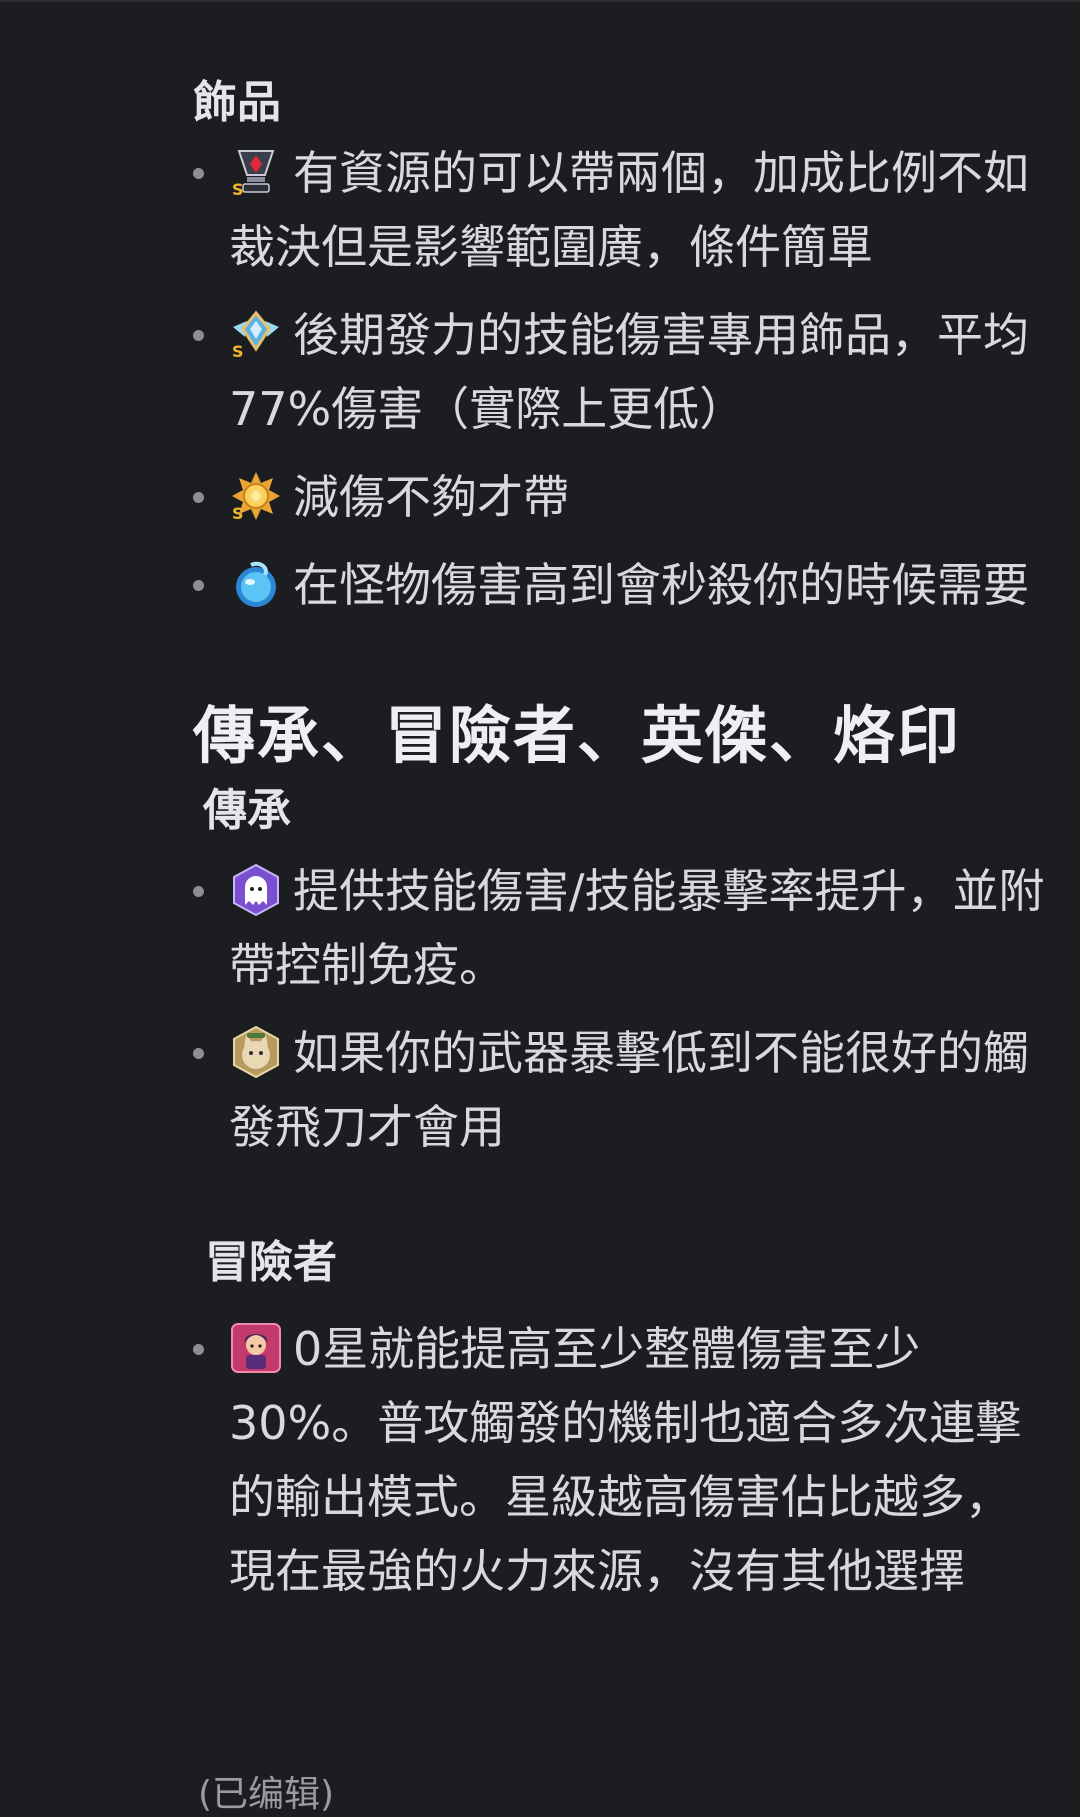  I want to click on list-item: S 減傷不夠才帶, so click(623, 497).